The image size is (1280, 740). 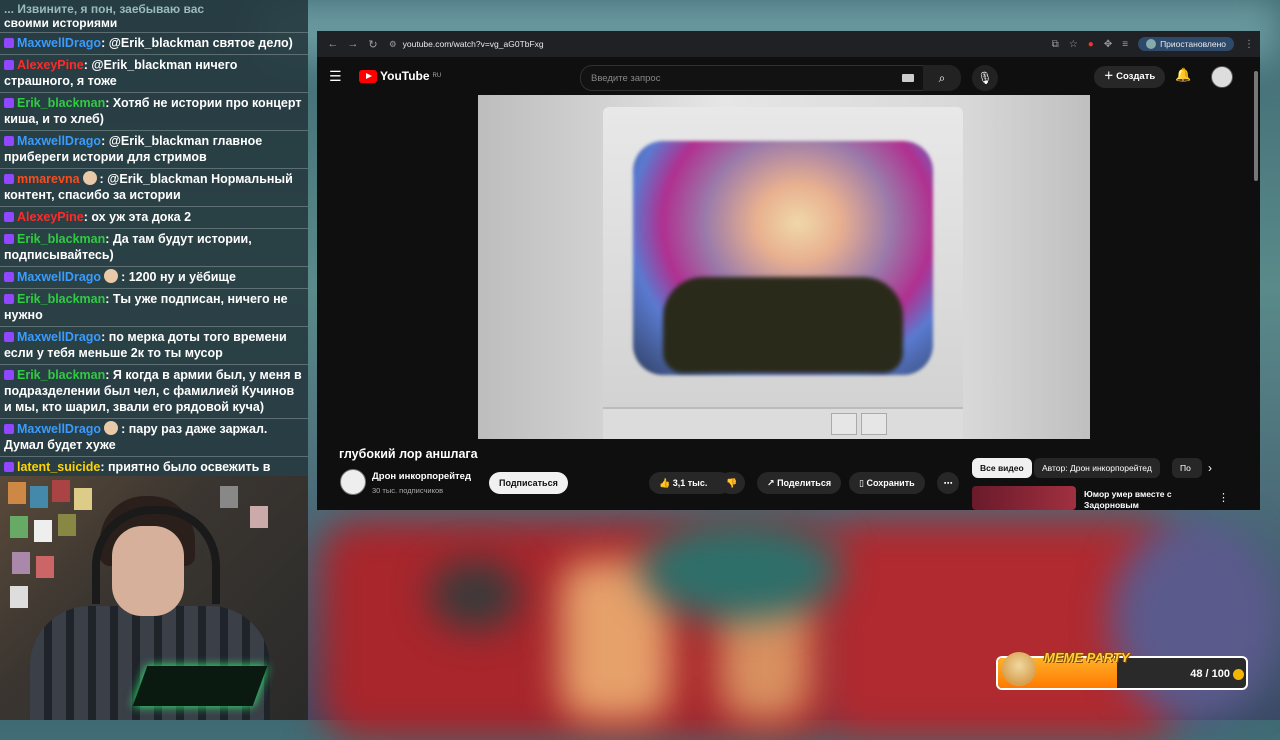 What do you see at coordinates (1139, 500) in the screenshot?
I see `recommended-title: Юмор умер вместе с Задорновым` at bounding box center [1139, 500].